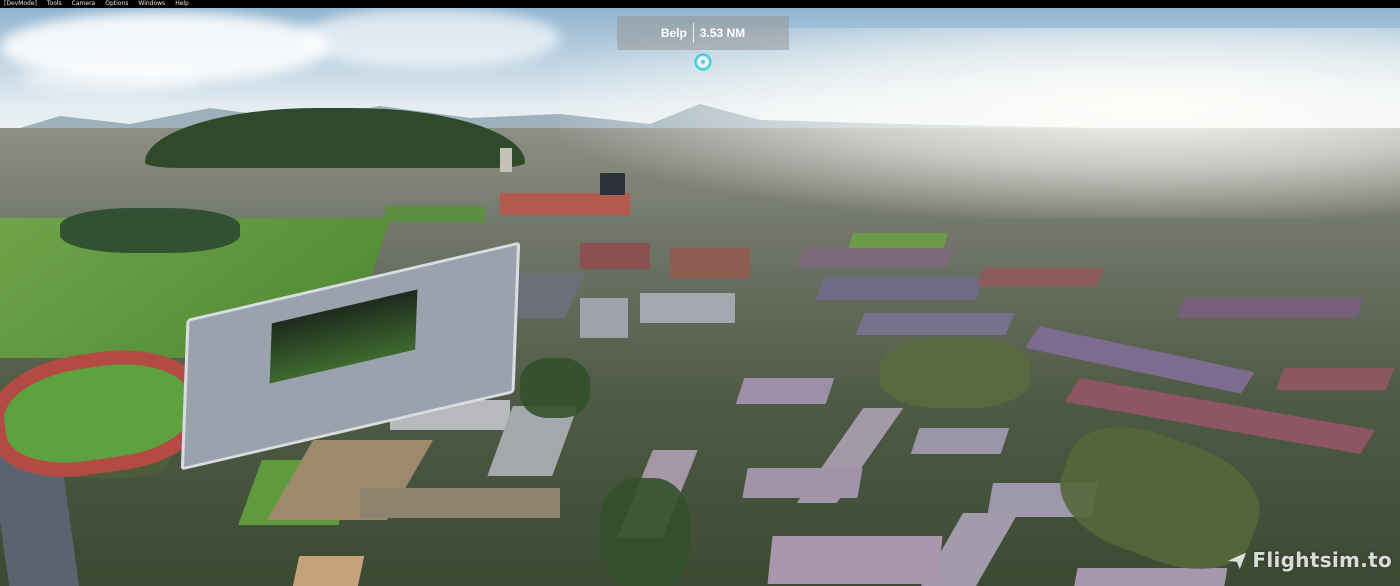 This screenshot has width=1400, height=586. Describe the element at coordinates (343, 336) in the screenshot. I see `stadium-pitch` at that location.